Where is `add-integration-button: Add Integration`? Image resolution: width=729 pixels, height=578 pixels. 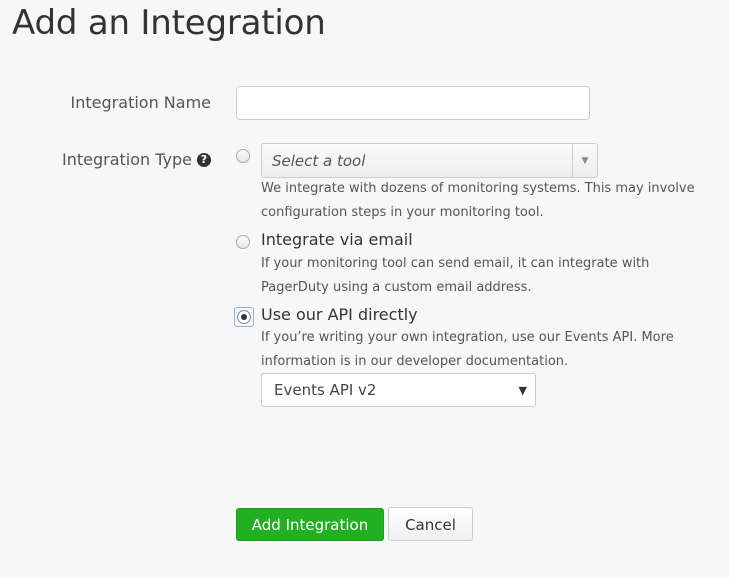 add-integration-button: Add Integration is located at coordinates (310, 524).